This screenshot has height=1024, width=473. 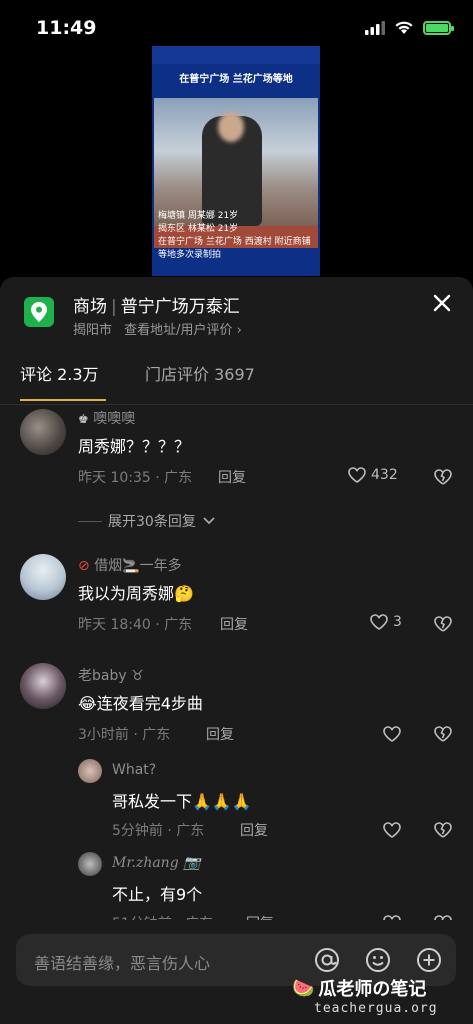 What do you see at coordinates (134, 770) in the screenshot?
I see `reply-username: What?` at bounding box center [134, 770].